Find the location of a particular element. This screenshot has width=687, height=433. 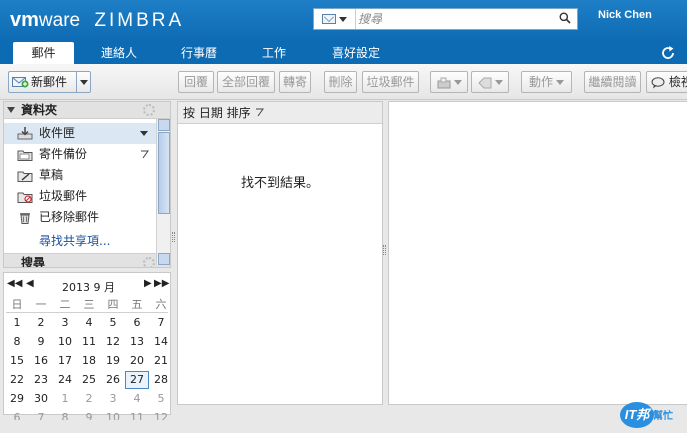

calendar-day-today: 27 is located at coordinates (137, 380).